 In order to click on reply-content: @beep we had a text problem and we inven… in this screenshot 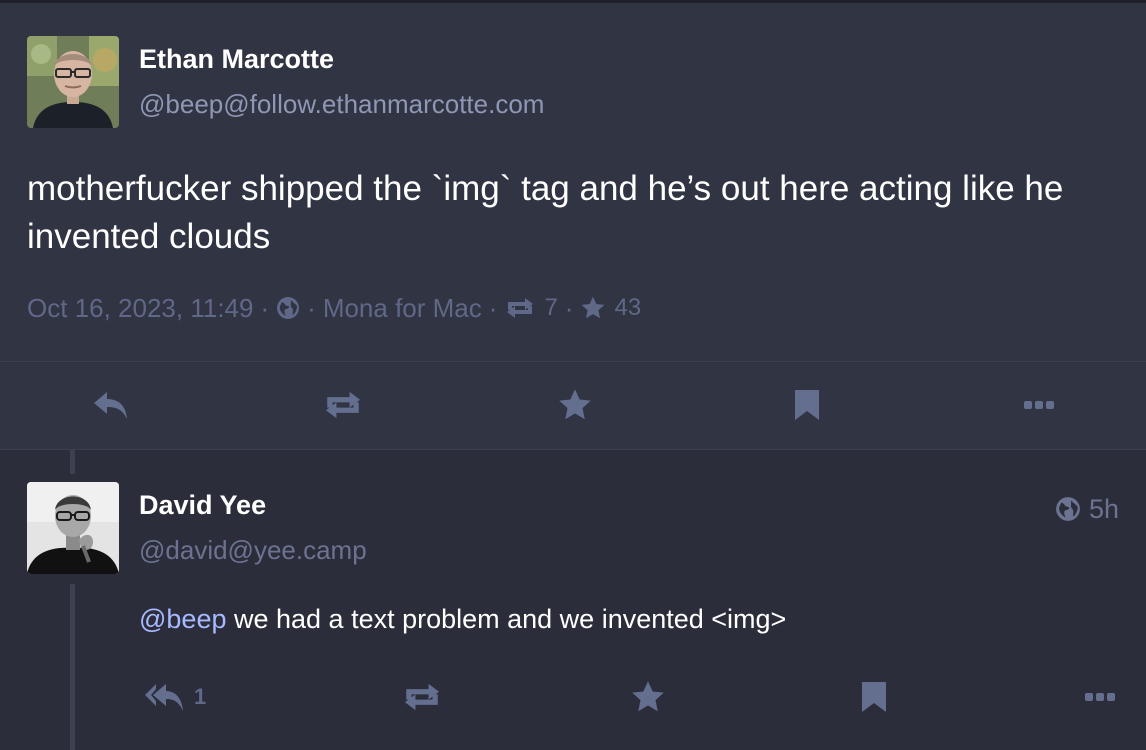, I will do `click(462, 619)`.